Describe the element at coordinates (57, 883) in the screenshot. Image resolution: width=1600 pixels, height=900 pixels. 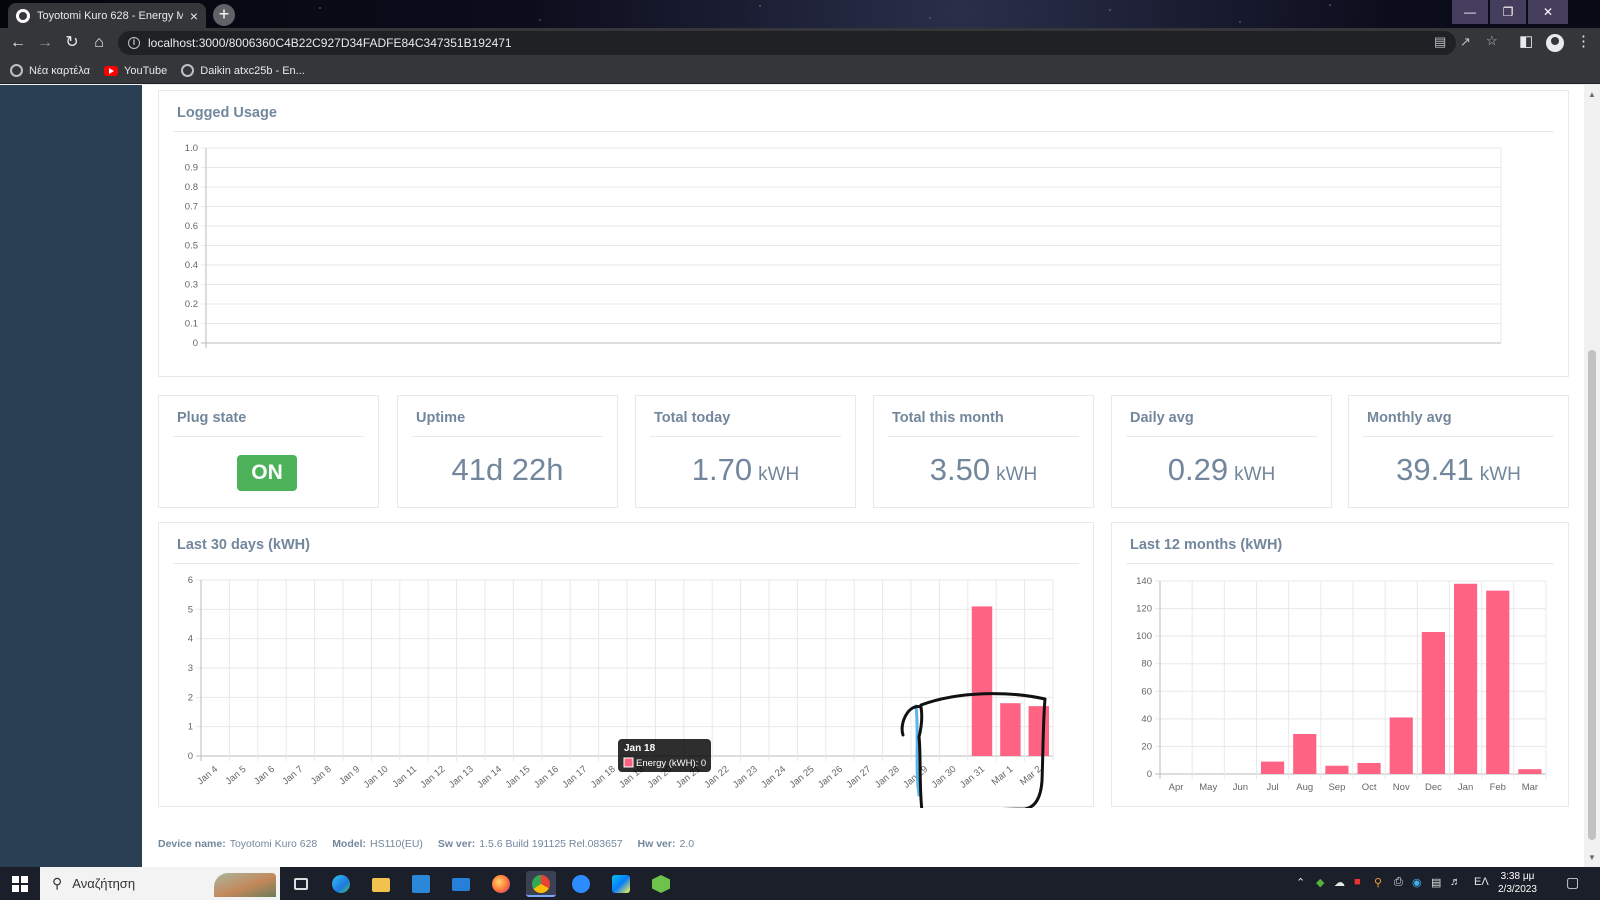
I see `search-icon: ⚲` at that location.